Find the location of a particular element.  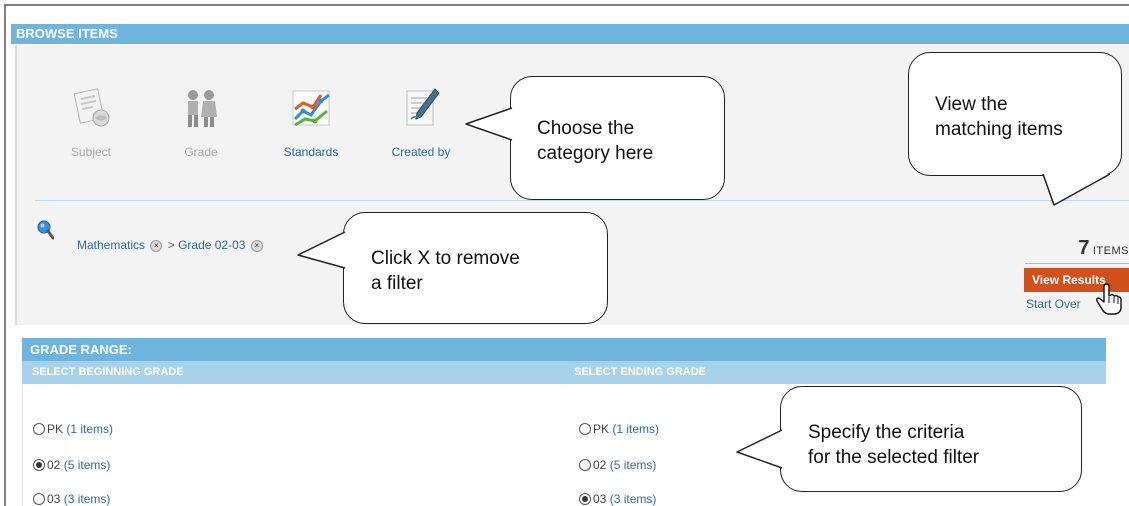

result-count-unit: ITEMS is located at coordinates (1110, 251).